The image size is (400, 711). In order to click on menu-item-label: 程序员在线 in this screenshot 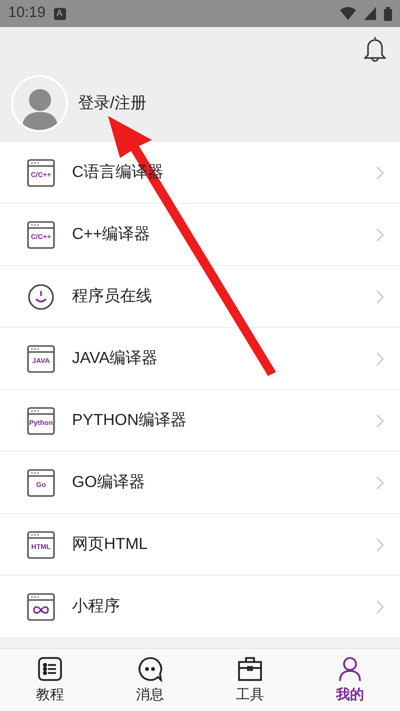, I will do `click(112, 296)`.